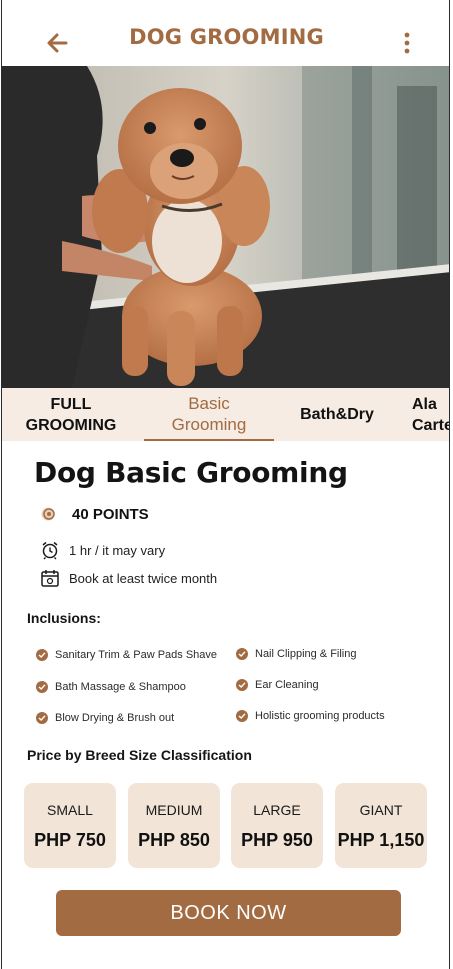 Image resolution: width=453 pixels, height=969 pixels. I want to click on alarm-clock-icon, so click(50, 550).